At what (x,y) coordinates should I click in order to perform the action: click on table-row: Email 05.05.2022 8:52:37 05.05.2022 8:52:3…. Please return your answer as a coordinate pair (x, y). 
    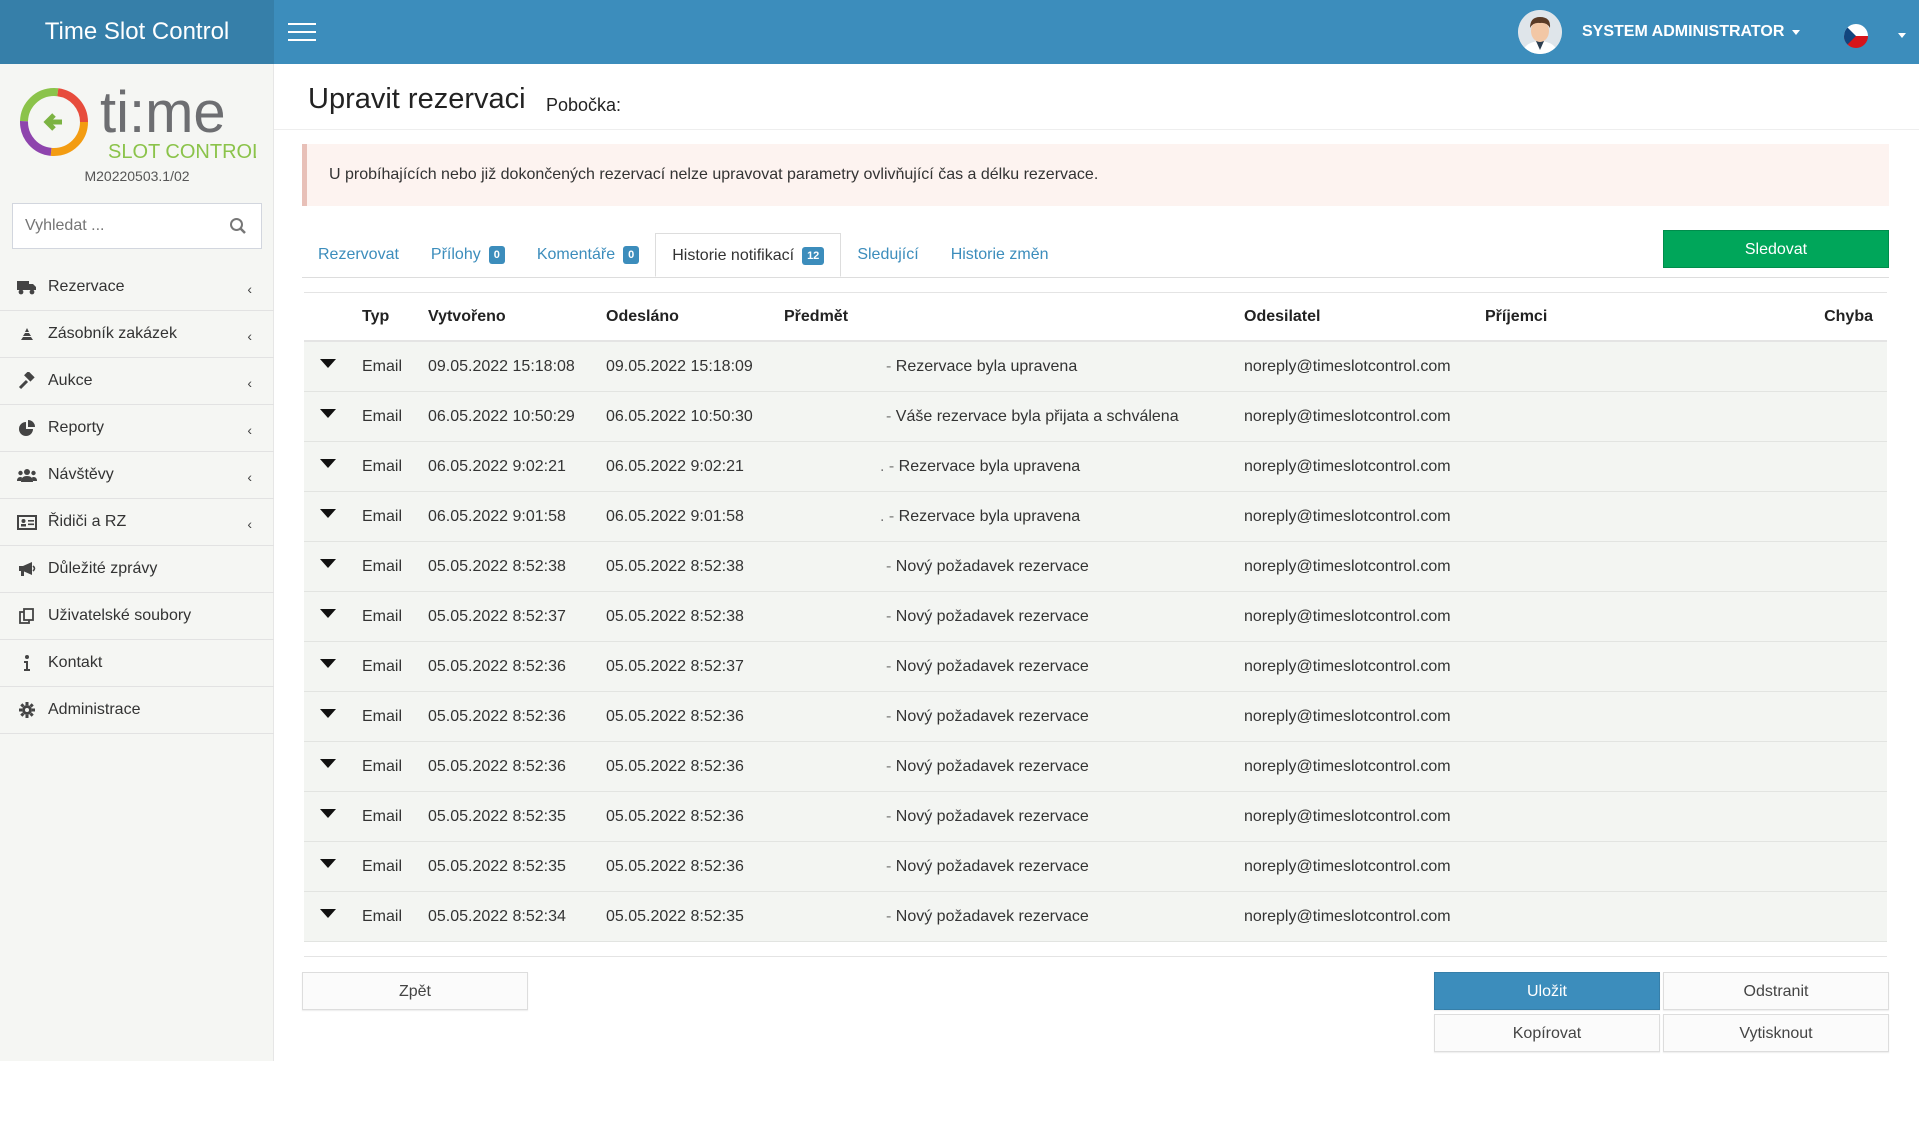
    Looking at the image, I should click on (1095, 617).